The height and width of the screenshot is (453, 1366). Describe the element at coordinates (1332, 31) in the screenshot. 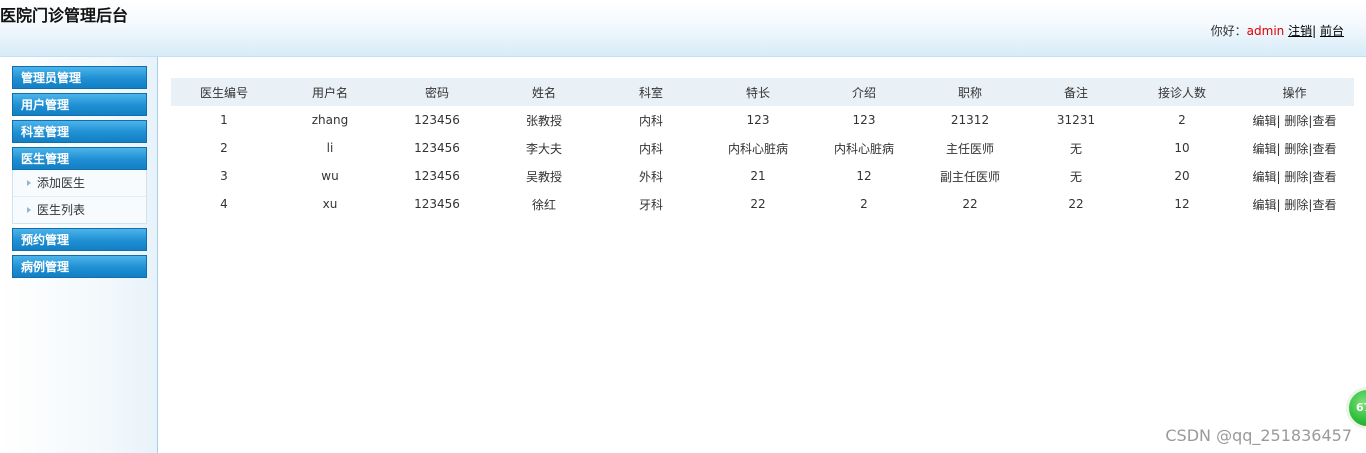

I see `frontend-link: 前台` at that location.